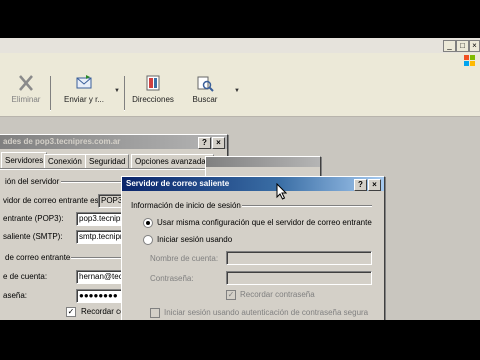 This screenshot has width=480, height=360. Describe the element at coordinates (33, 236) in the screenshot. I see `outgoing-server-label: saliente (SMTP):` at that location.